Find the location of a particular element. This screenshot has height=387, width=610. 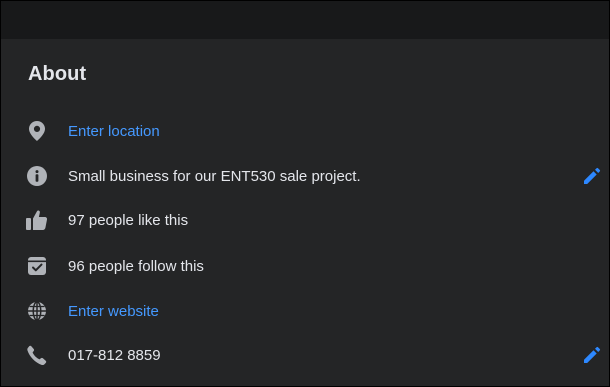

thumbs-up-icon is located at coordinates (37, 220).